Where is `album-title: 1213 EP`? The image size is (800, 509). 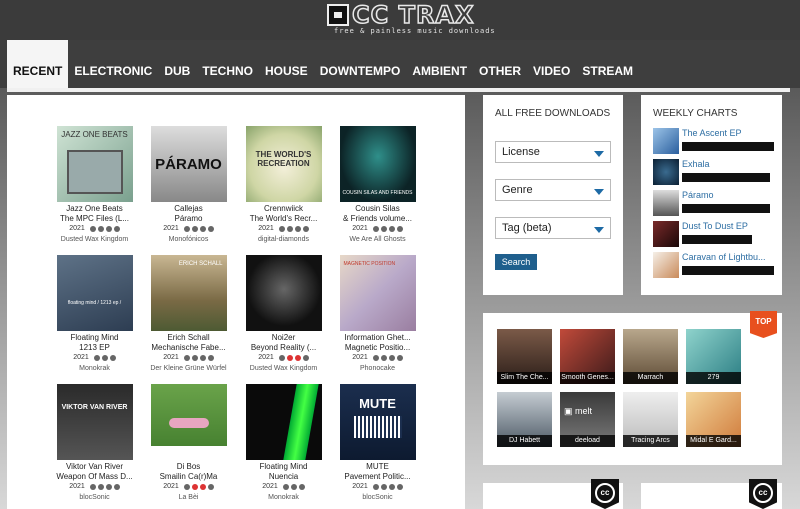 album-title: 1213 EP is located at coordinates (94, 348).